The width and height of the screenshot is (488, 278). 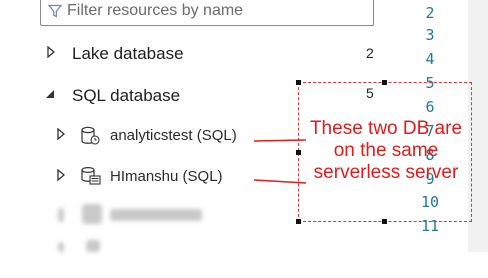 I want to click on sql-database-icon, so click(x=90, y=135).